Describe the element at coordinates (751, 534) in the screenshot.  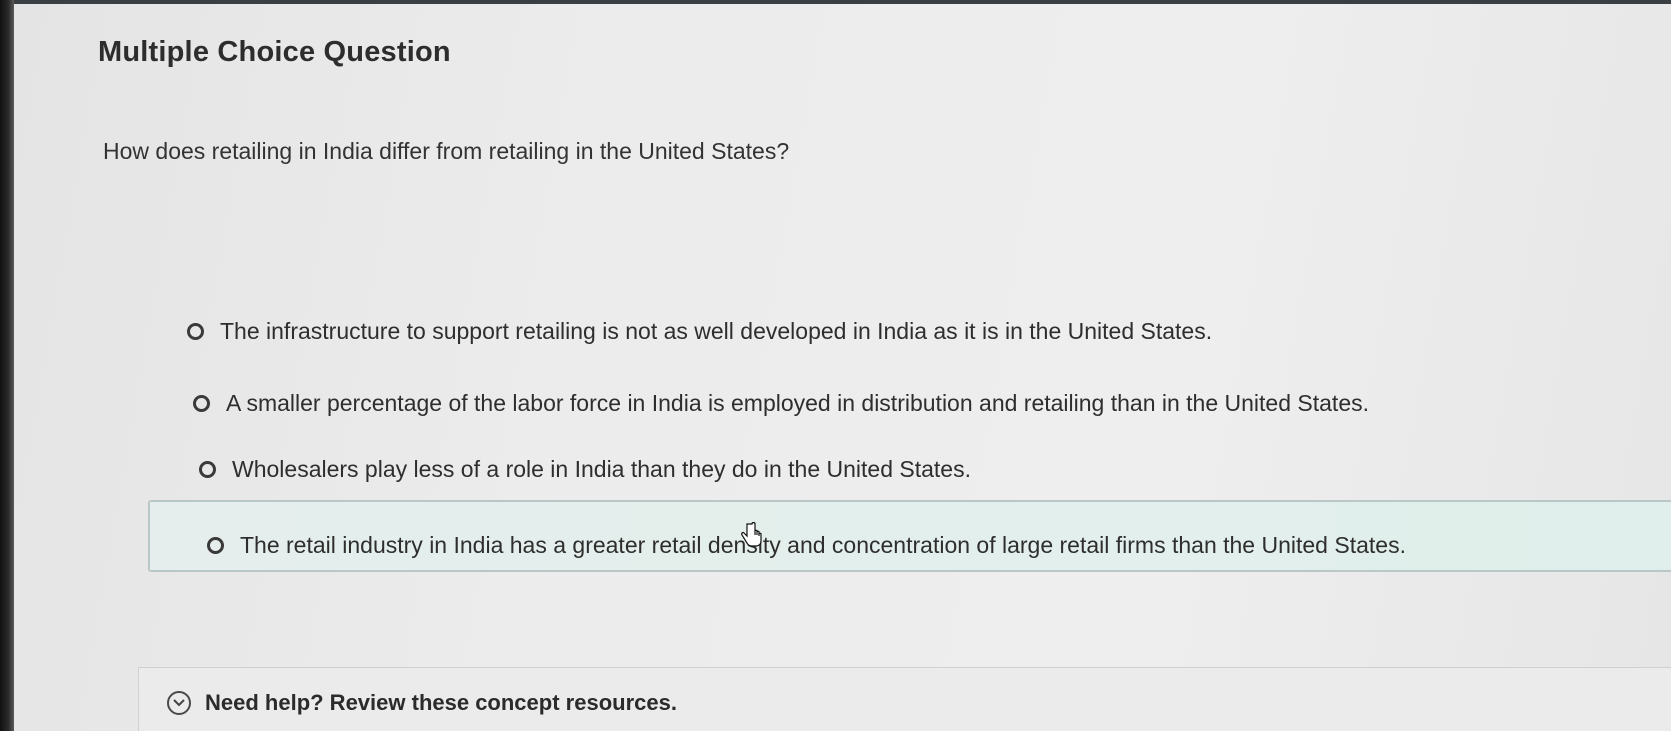
I see `hand-cursor-icon` at that location.